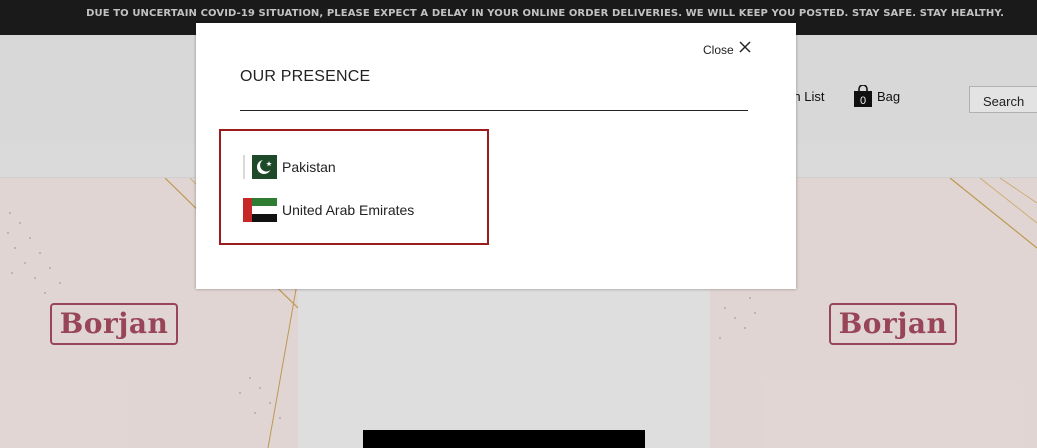  What do you see at coordinates (718, 49) in the screenshot?
I see `close-label: Close` at bounding box center [718, 49].